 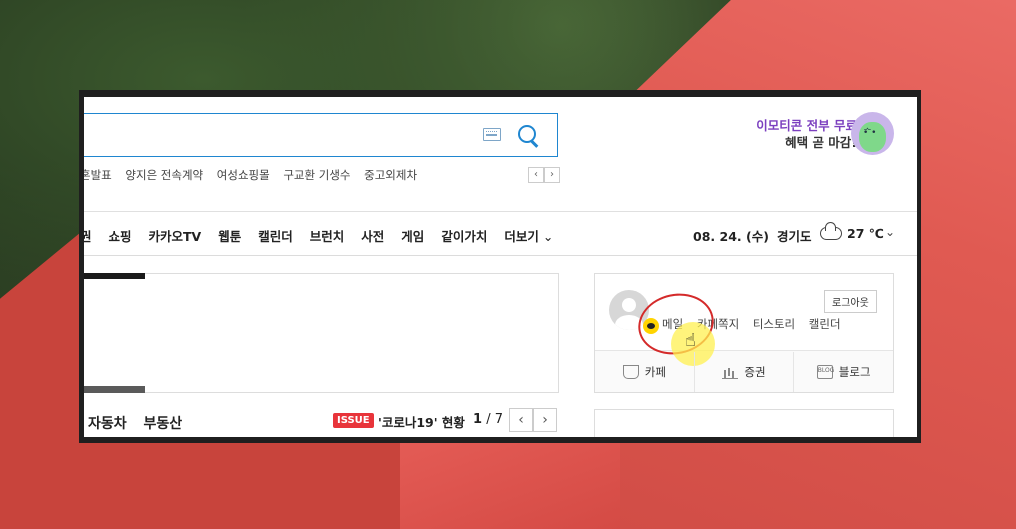 What do you see at coordinates (120, 235) in the screenshot?
I see `nav-item-shopping: 쇼핑` at bounding box center [120, 235].